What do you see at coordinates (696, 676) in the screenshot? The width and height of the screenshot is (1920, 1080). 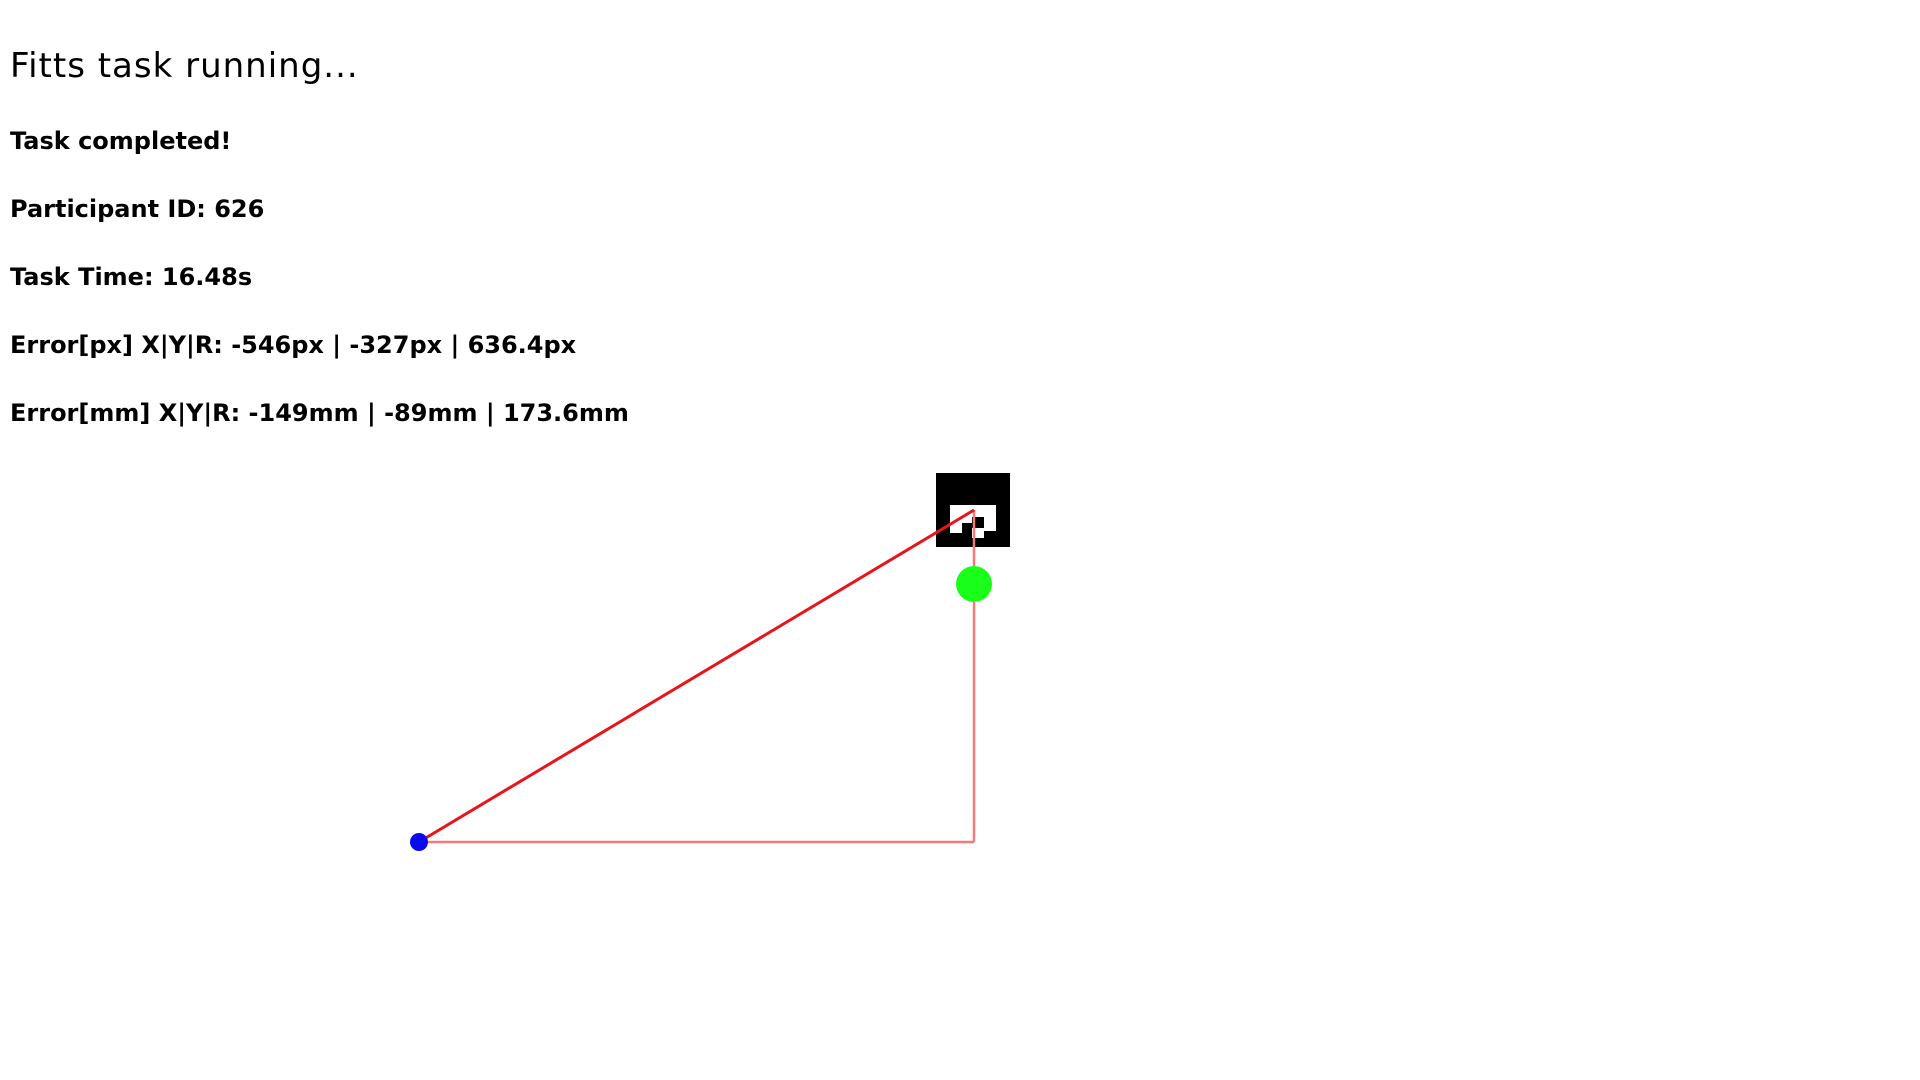 I see `error-radial-line` at bounding box center [696, 676].